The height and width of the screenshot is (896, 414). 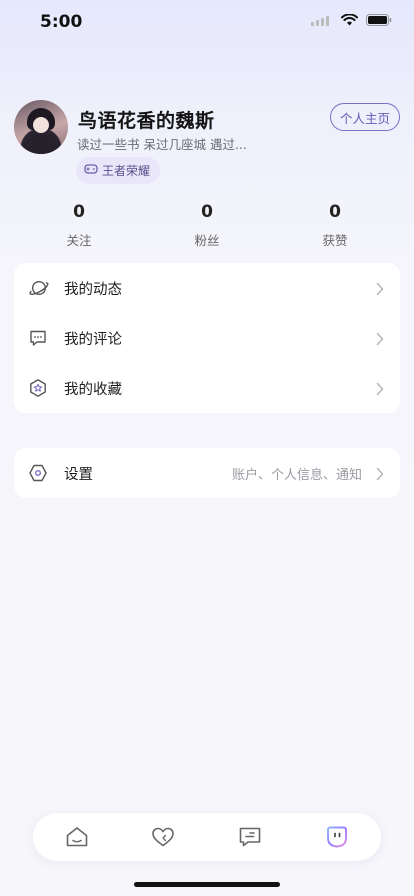 What do you see at coordinates (91, 170) in the screenshot?
I see `gamepad-icon` at bounding box center [91, 170].